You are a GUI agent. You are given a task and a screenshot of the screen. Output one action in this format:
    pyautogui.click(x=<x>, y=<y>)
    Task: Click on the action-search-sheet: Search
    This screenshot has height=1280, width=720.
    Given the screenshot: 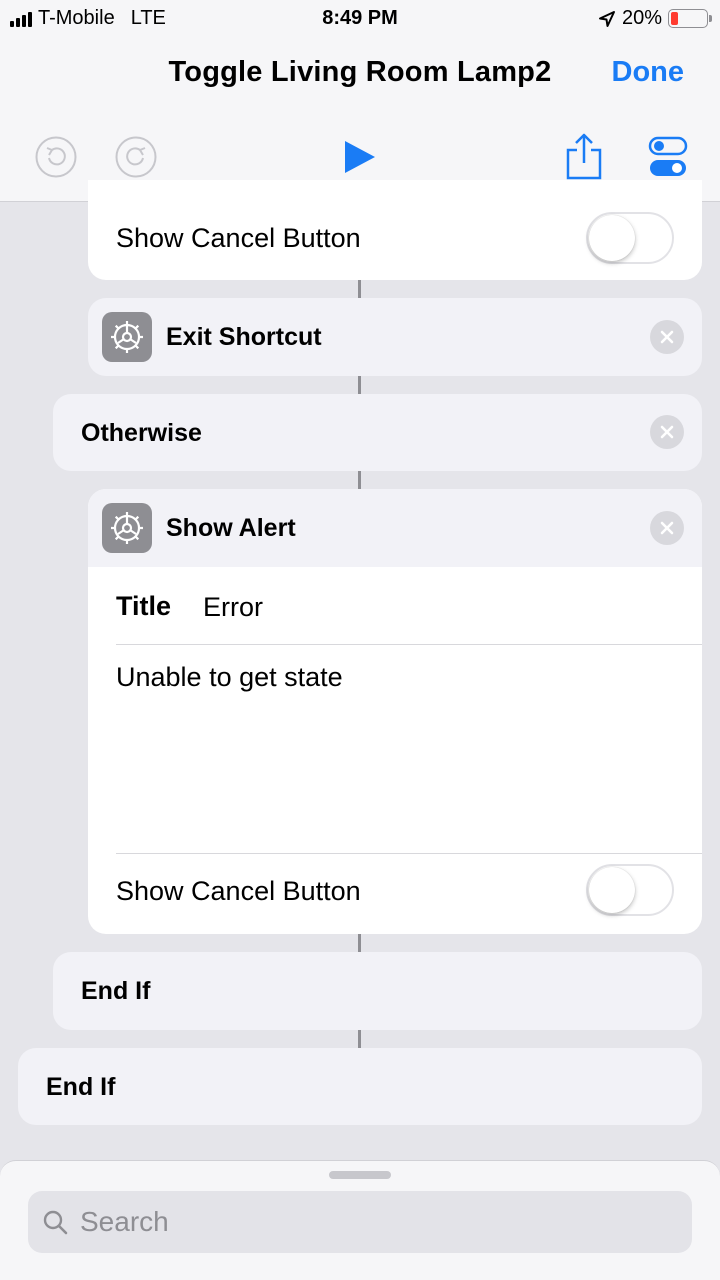 What is the action you would take?
    pyautogui.click(x=360, y=1220)
    